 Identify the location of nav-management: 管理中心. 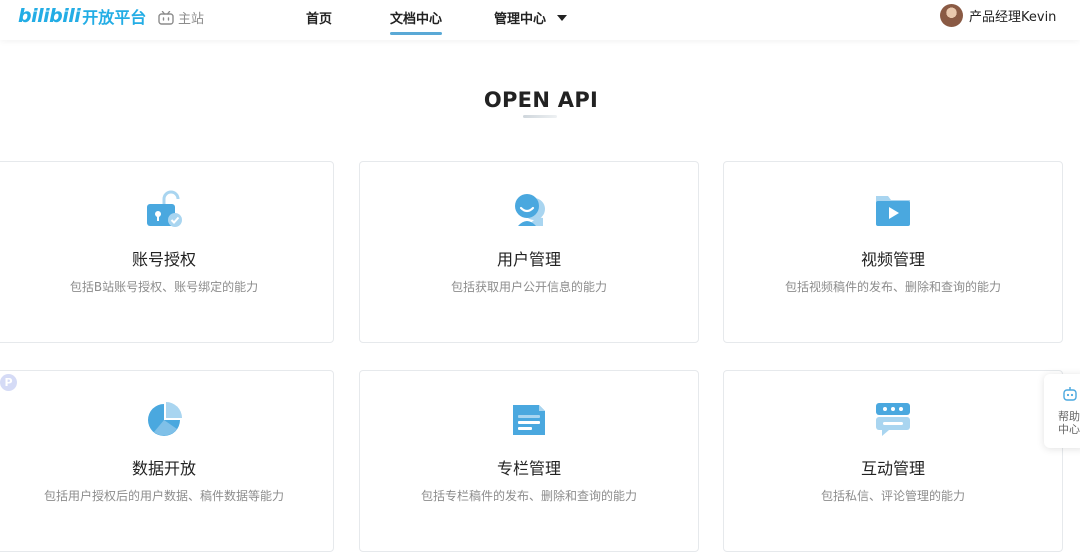
(530, 17).